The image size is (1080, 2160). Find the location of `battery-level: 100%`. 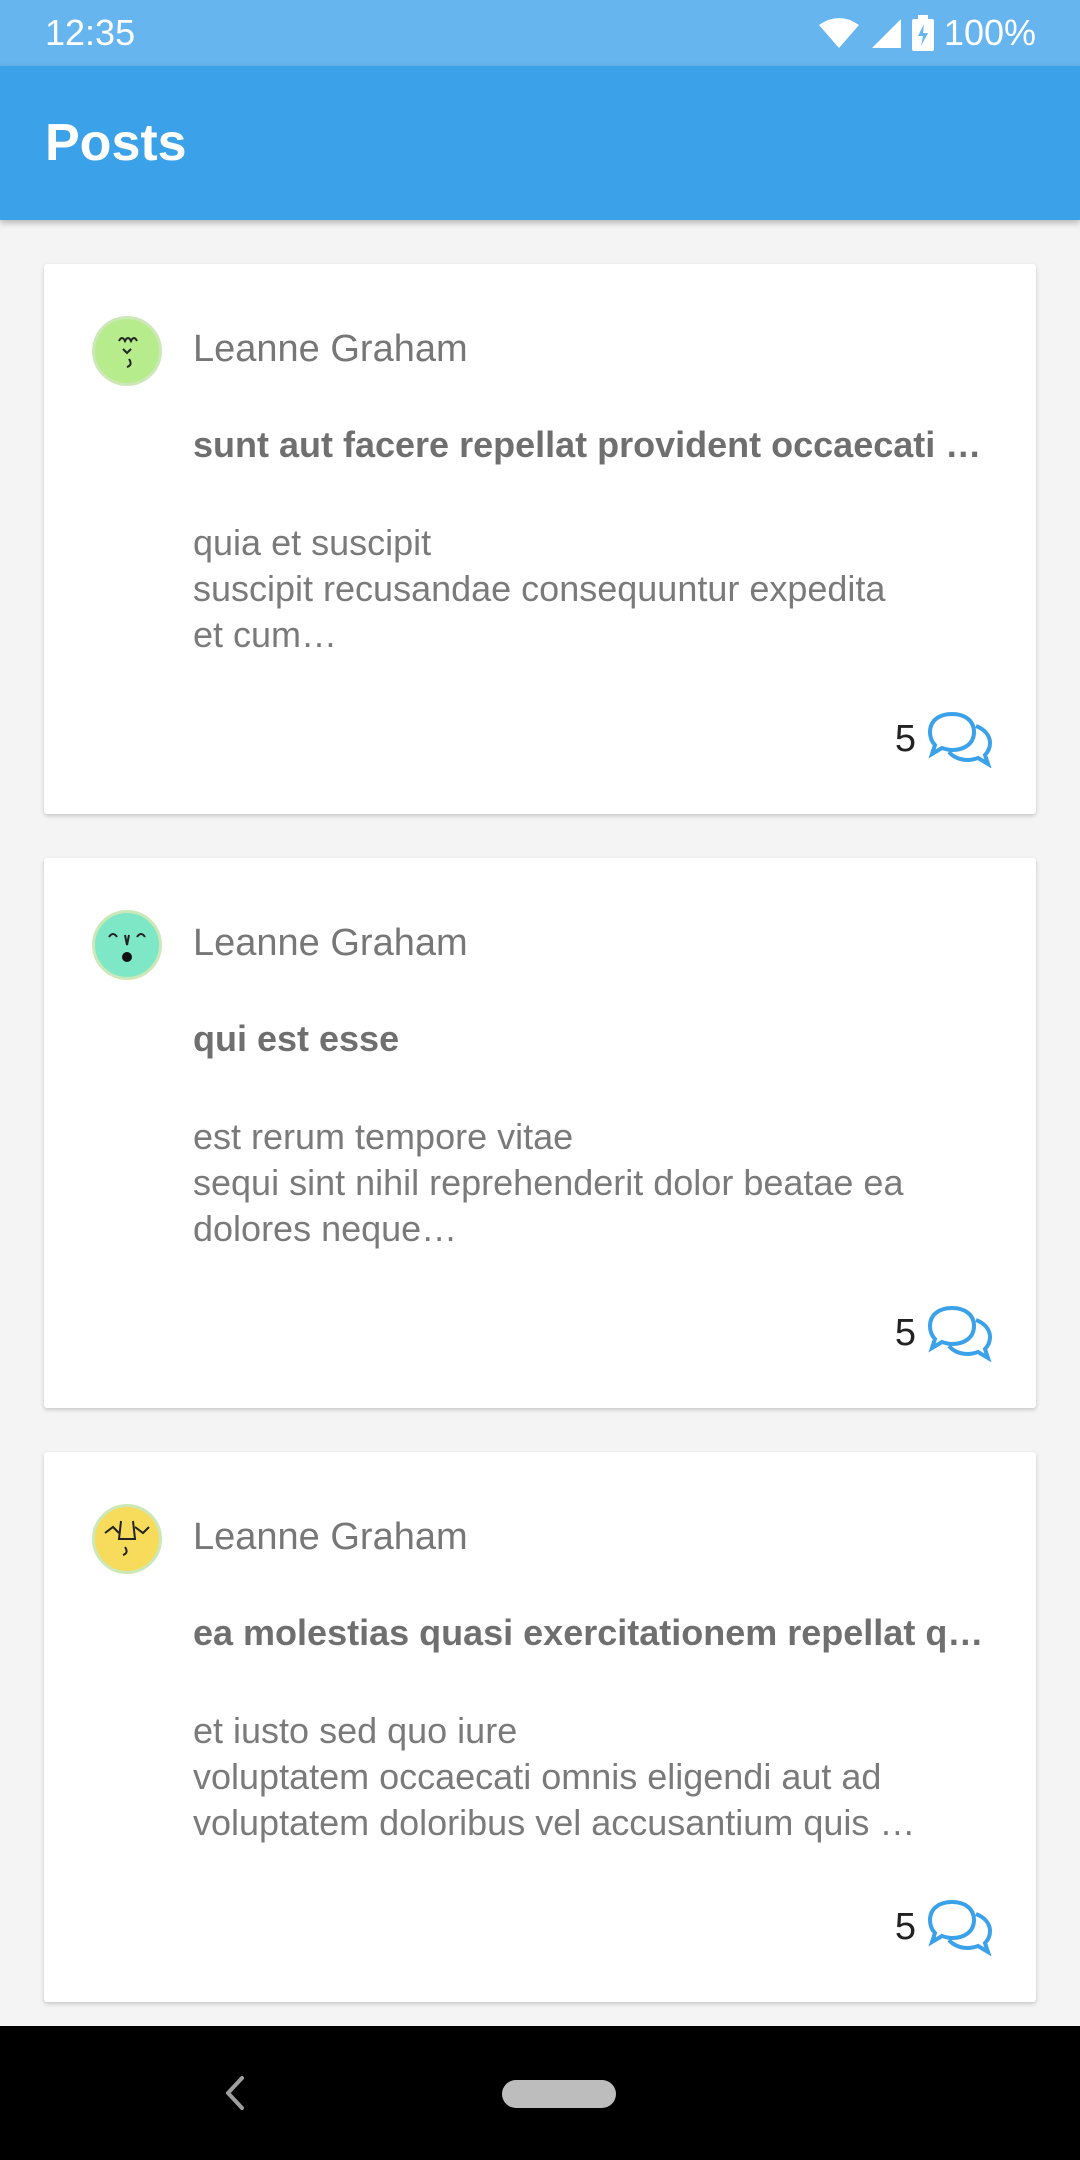

battery-level: 100% is located at coordinates (989, 32).